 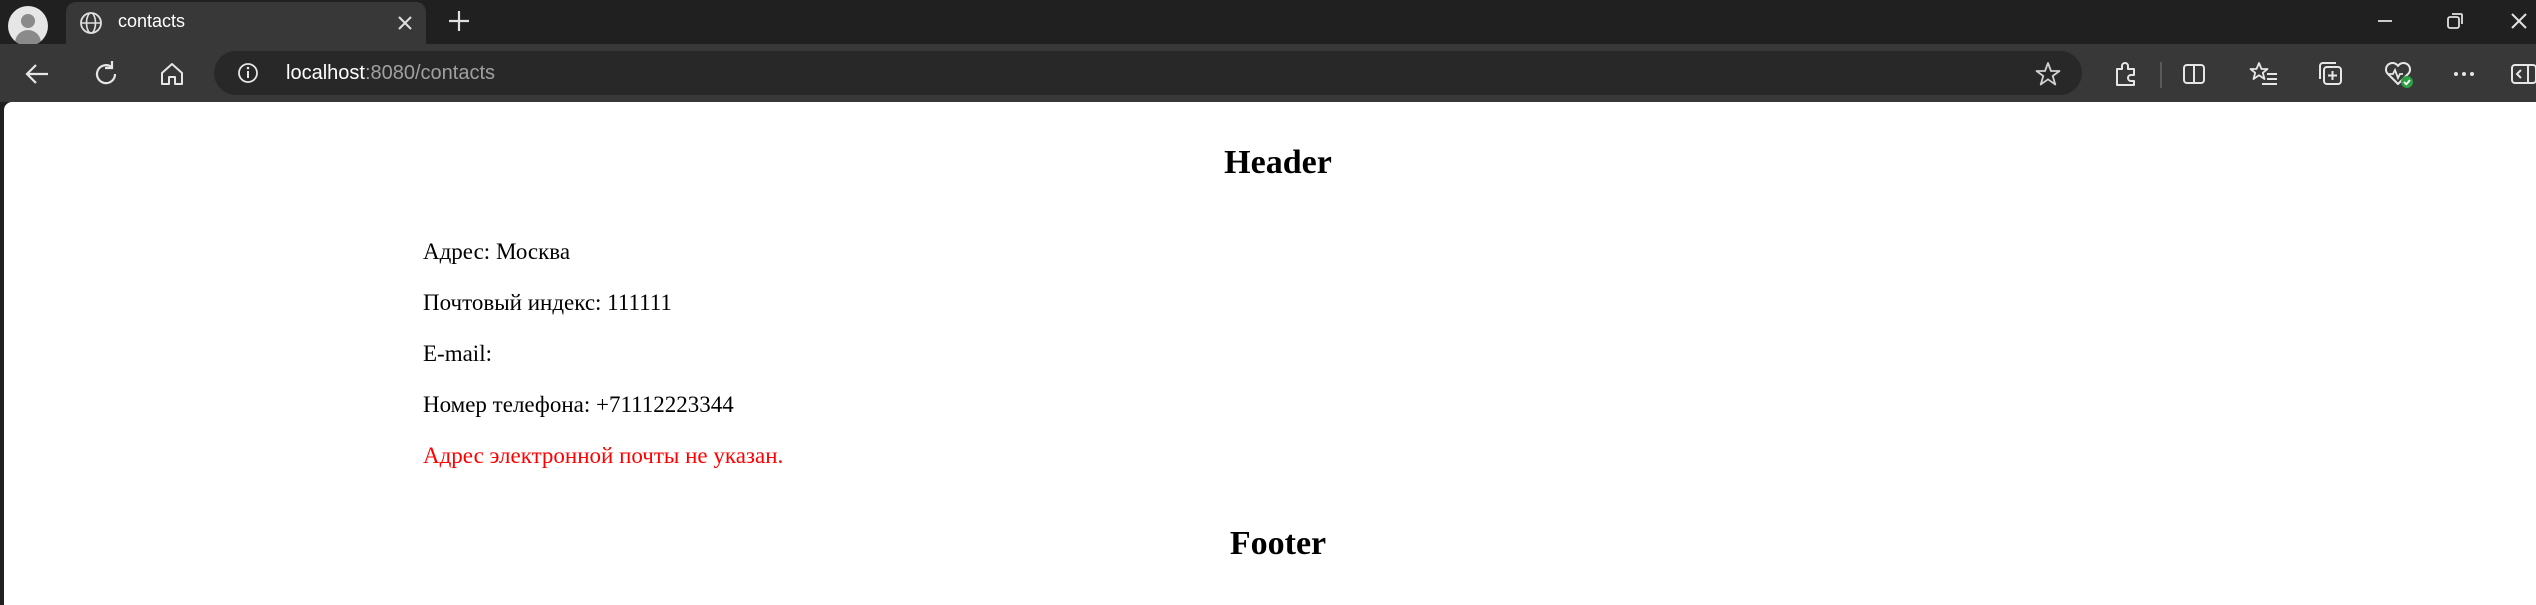 What do you see at coordinates (2464, 74) in the screenshot?
I see `more-icon` at bounding box center [2464, 74].